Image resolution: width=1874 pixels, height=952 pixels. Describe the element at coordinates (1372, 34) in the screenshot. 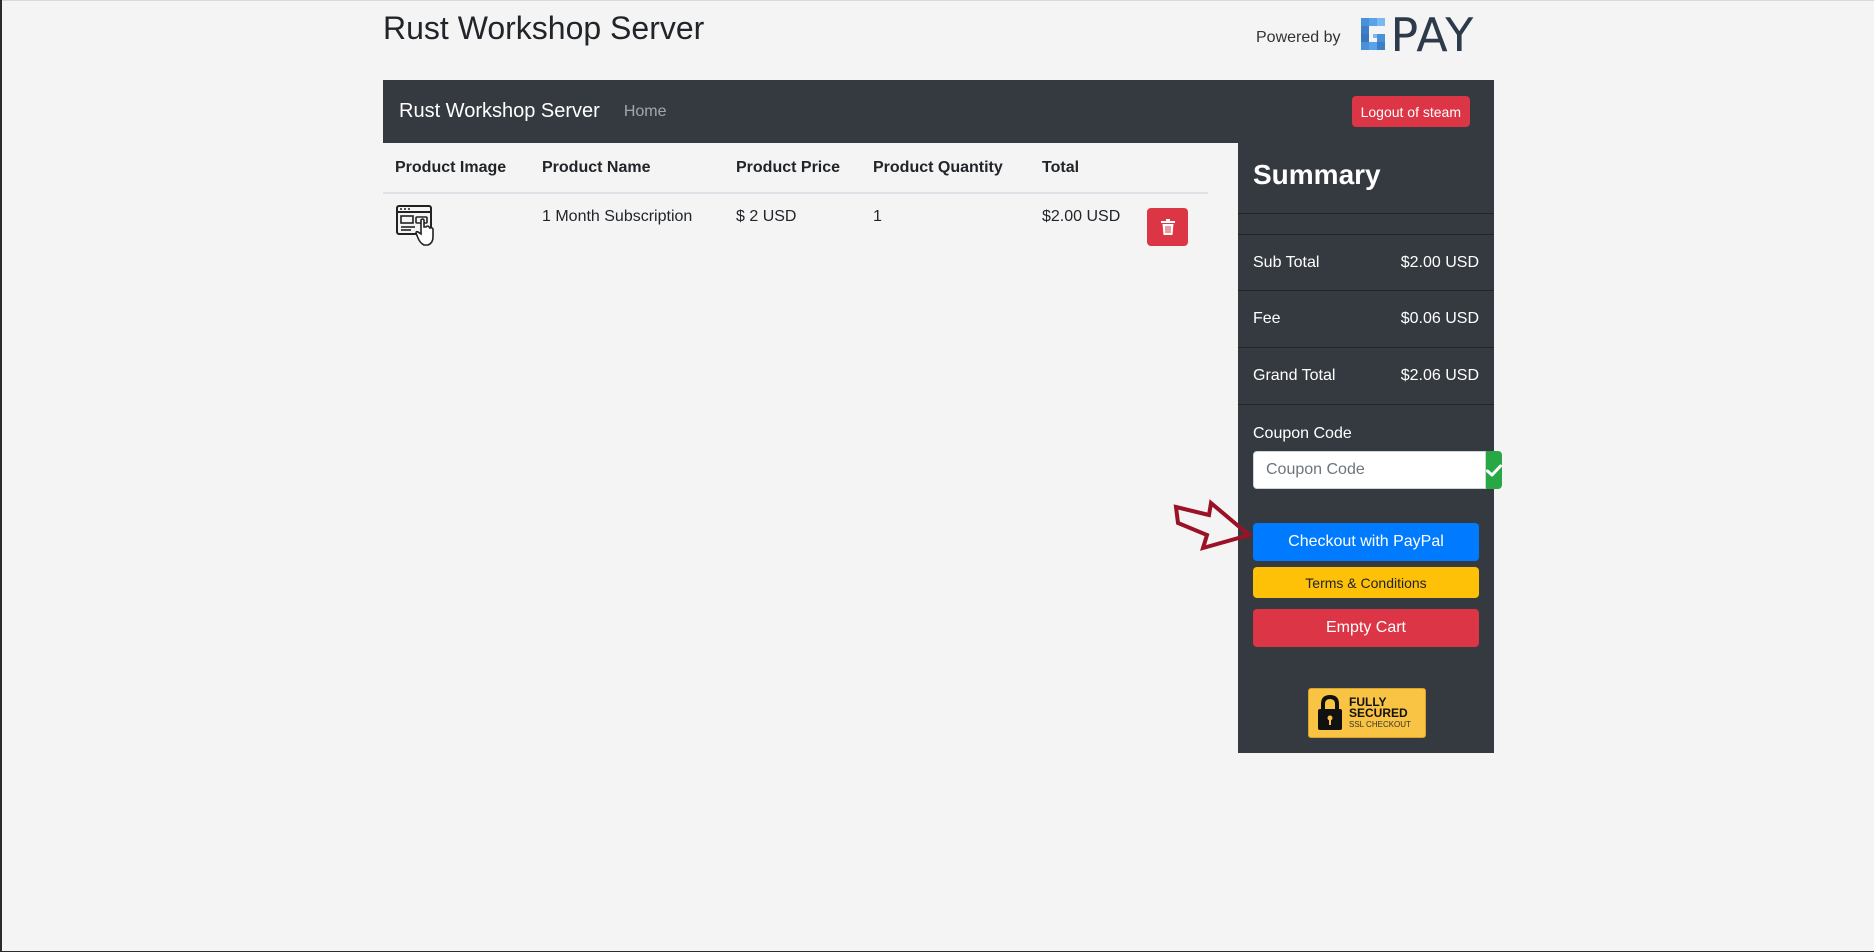

I see `gpay-g-icon` at that location.